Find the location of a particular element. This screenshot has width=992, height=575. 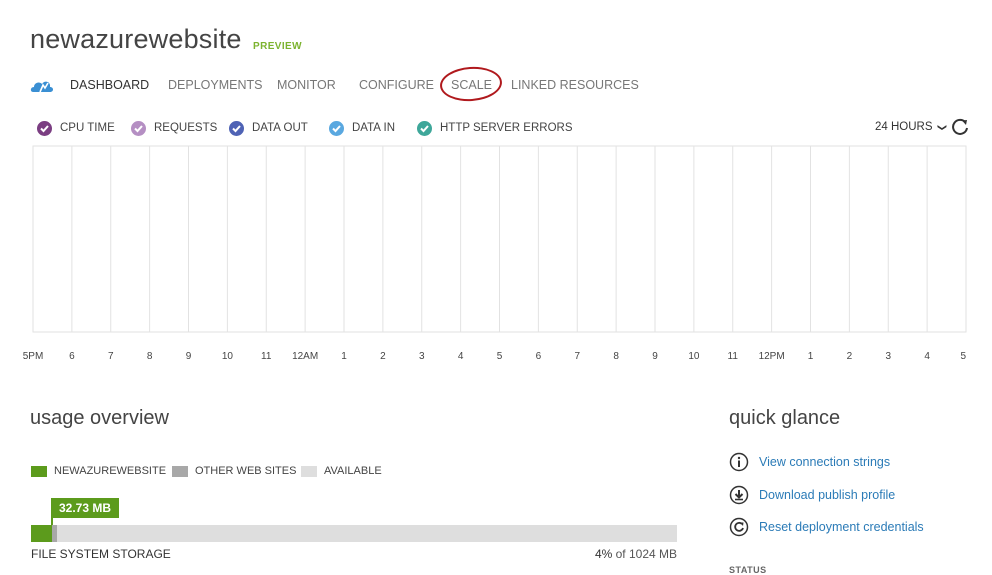

legend-label: AVAILABLE is located at coordinates (353, 471).